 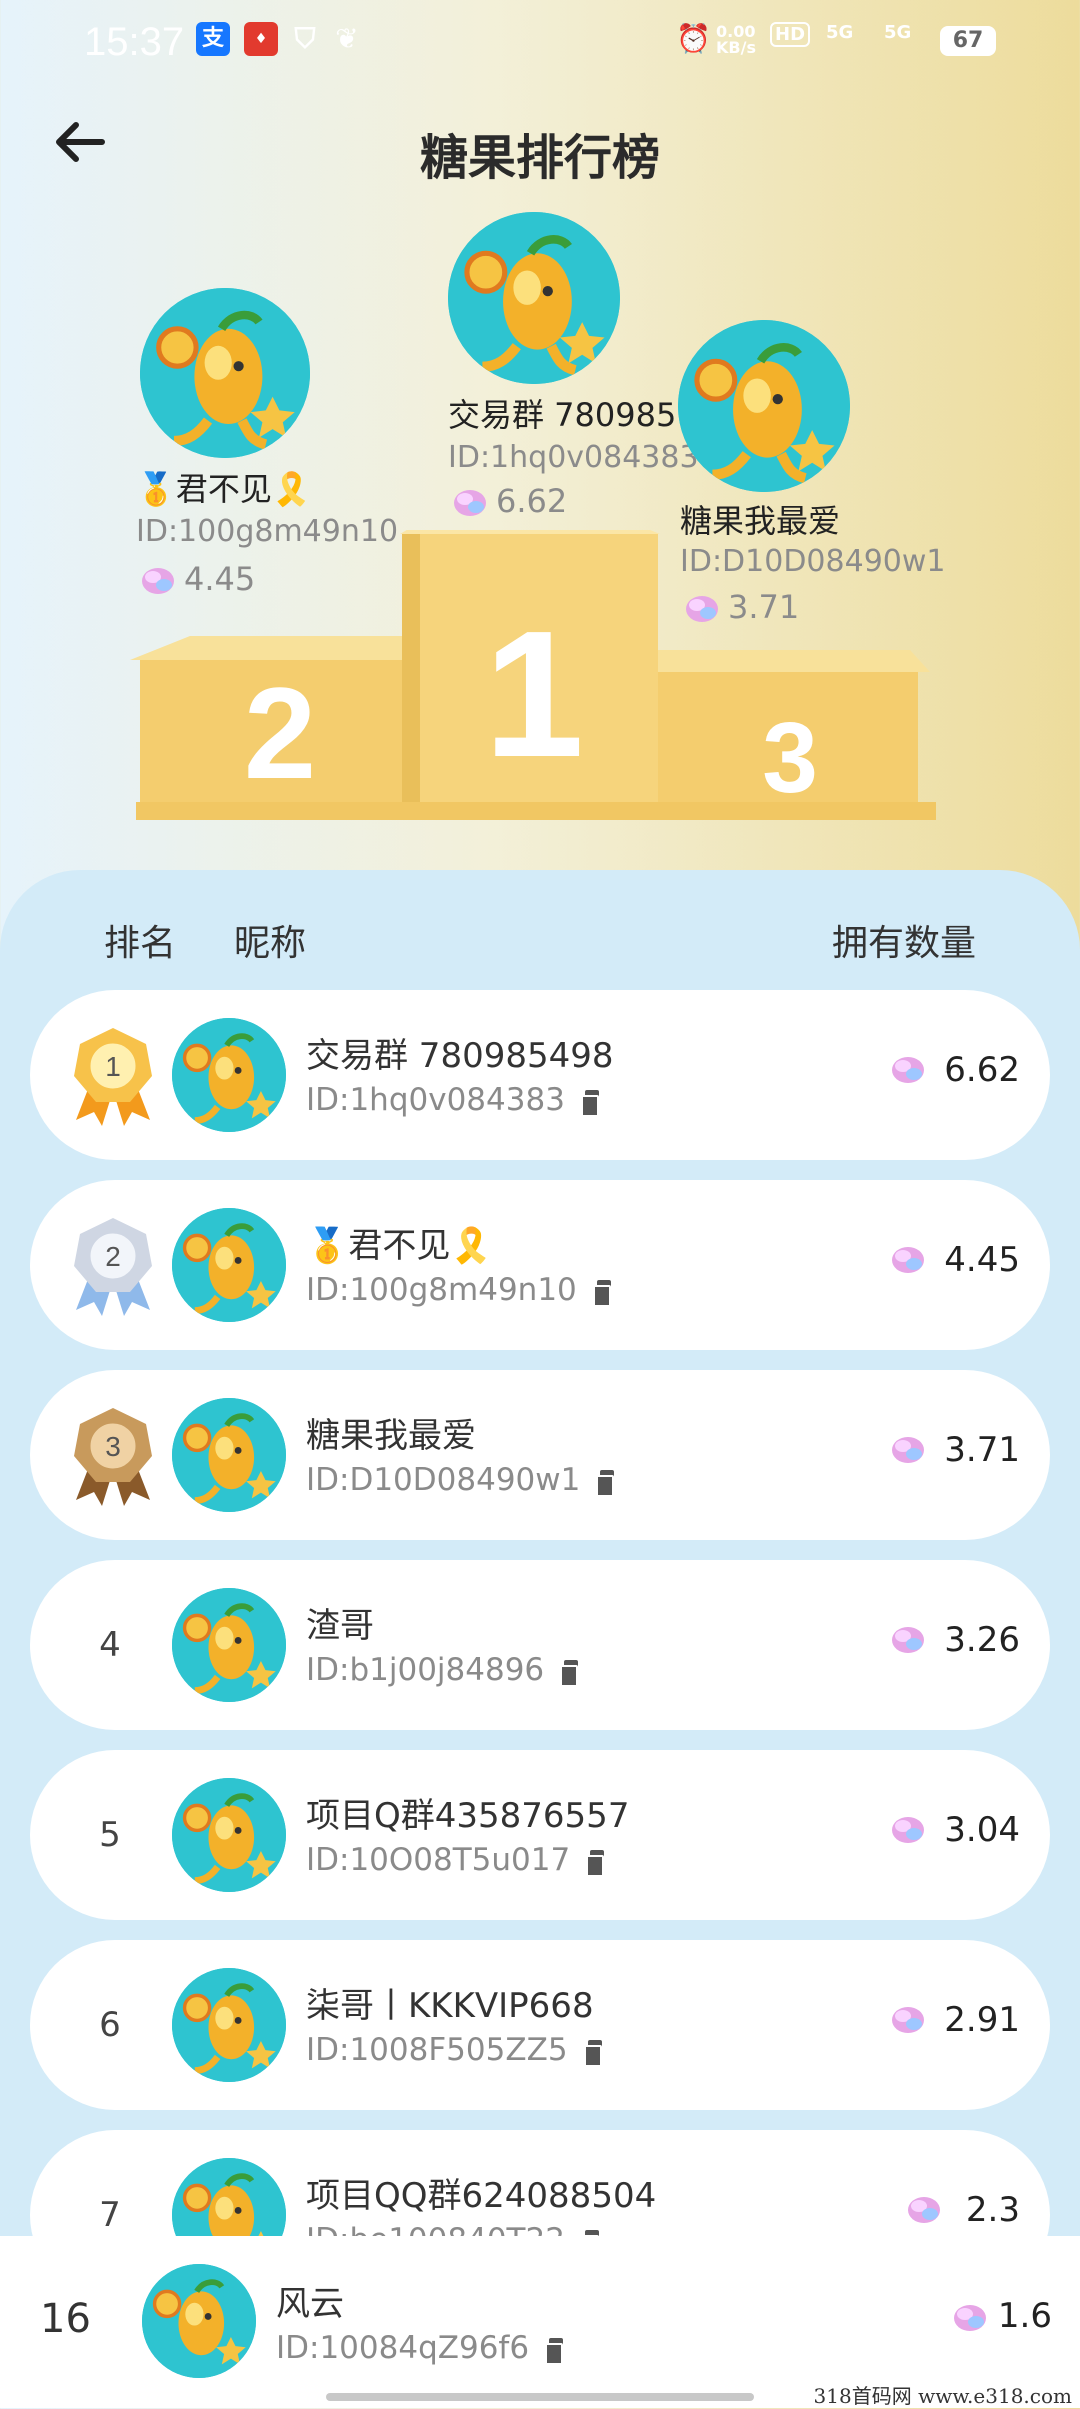 I want to click on candy-amount: 3.26, so click(x=982, y=1640).